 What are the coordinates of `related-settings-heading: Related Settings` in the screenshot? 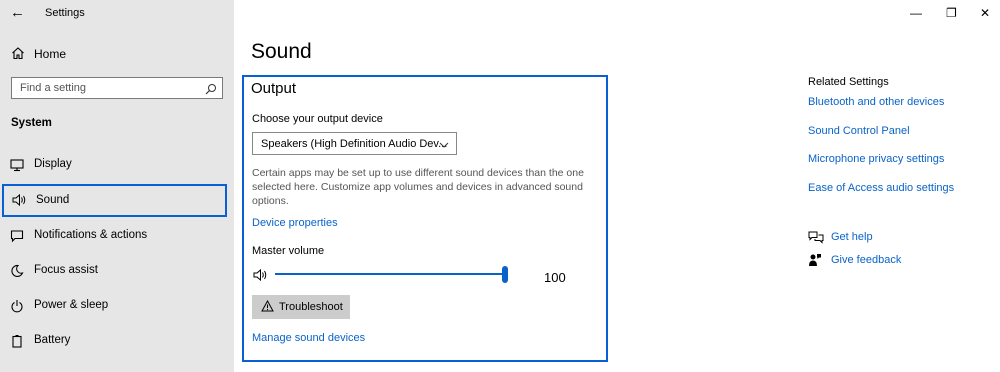 It's located at (848, 82).